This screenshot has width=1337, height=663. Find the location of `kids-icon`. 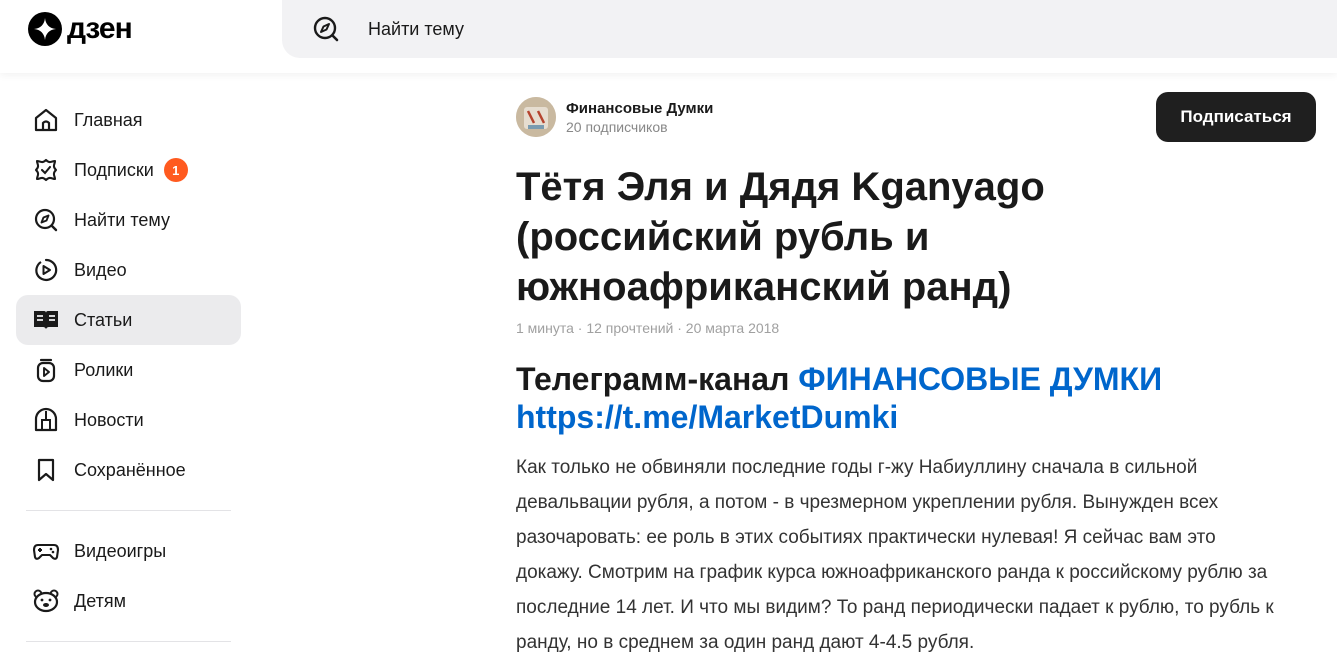

kids-icon is located at coordinates (46, 601).